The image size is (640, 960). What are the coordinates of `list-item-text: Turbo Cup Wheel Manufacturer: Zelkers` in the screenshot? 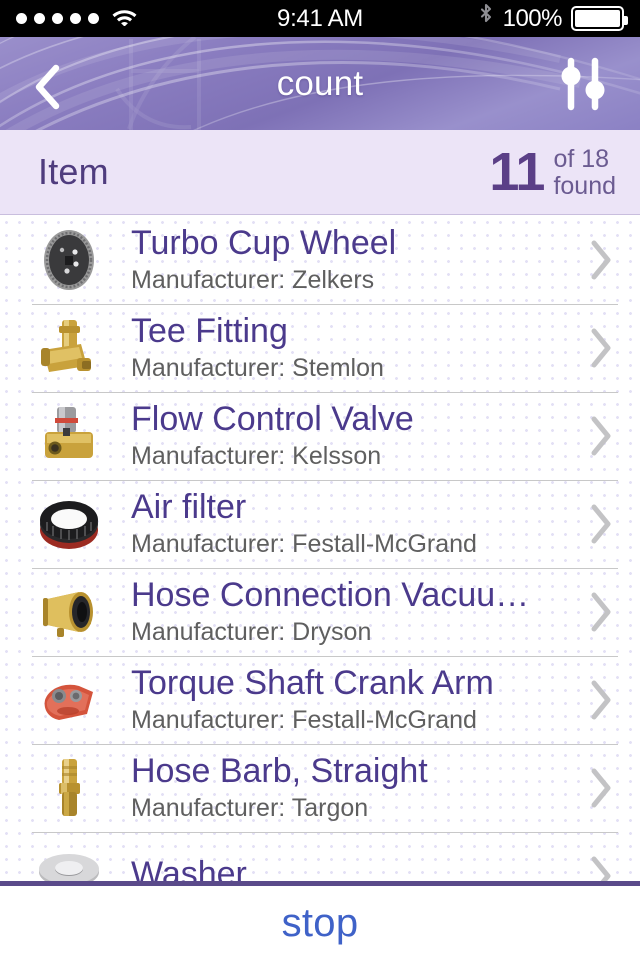 It's located at (354, 260).